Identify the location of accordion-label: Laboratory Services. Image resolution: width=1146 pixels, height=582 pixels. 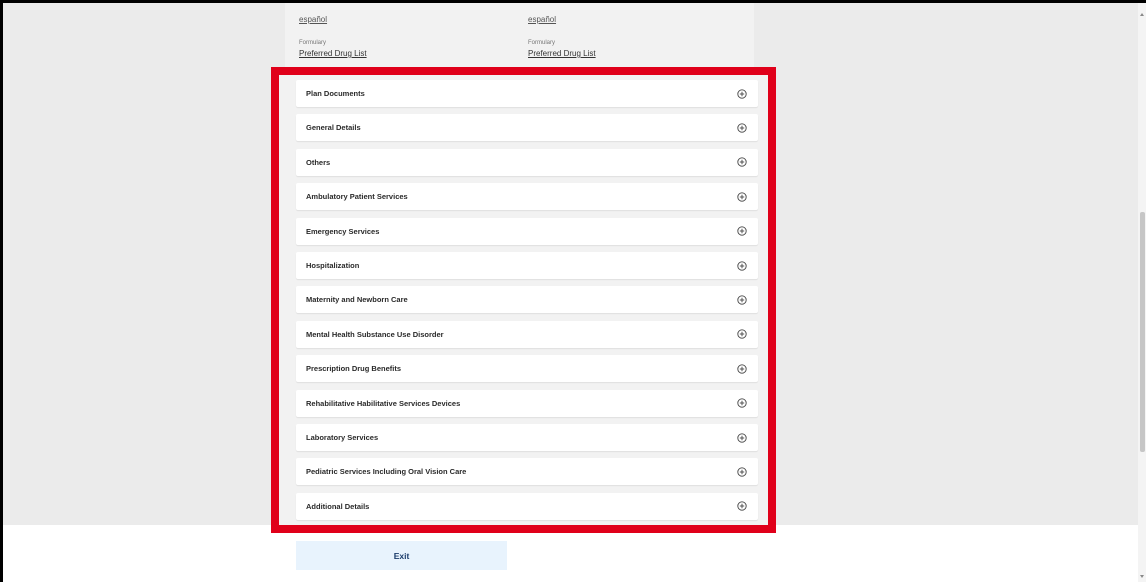
(342, 437).